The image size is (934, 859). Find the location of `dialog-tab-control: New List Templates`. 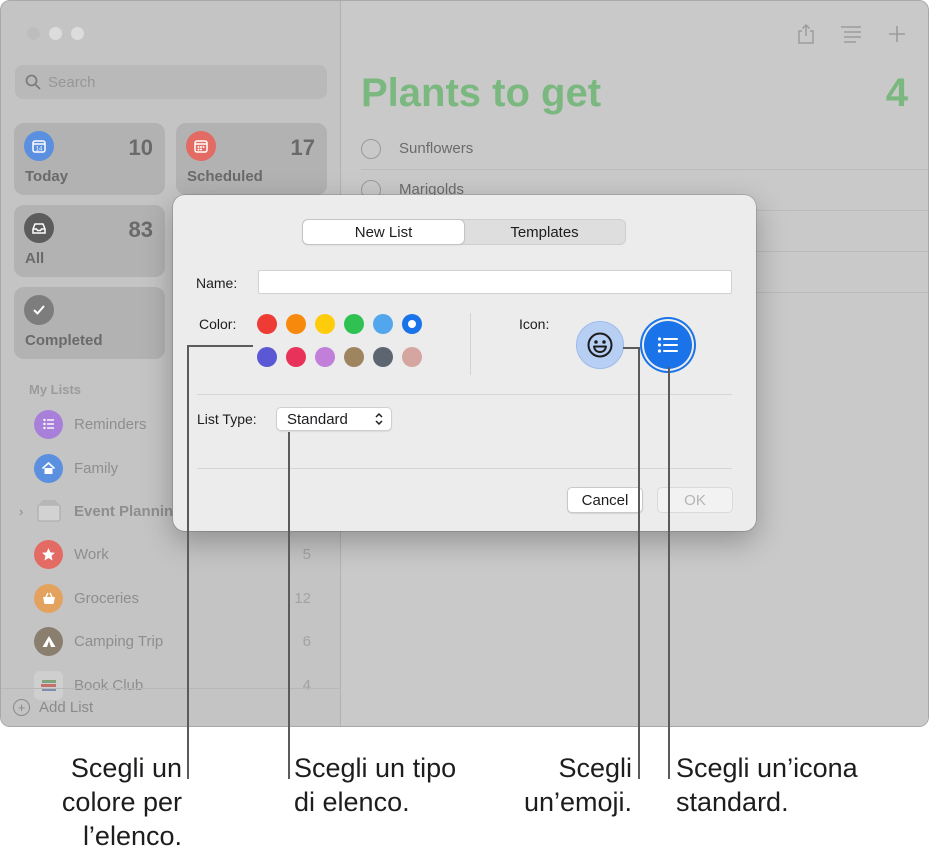

dialog-tab-control: New List Templates is located at coordinates (464, 232).